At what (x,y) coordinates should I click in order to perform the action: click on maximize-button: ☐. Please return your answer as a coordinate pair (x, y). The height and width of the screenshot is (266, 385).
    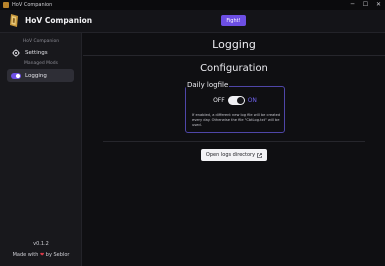
    Looking at the image, I should click on (365, 5).